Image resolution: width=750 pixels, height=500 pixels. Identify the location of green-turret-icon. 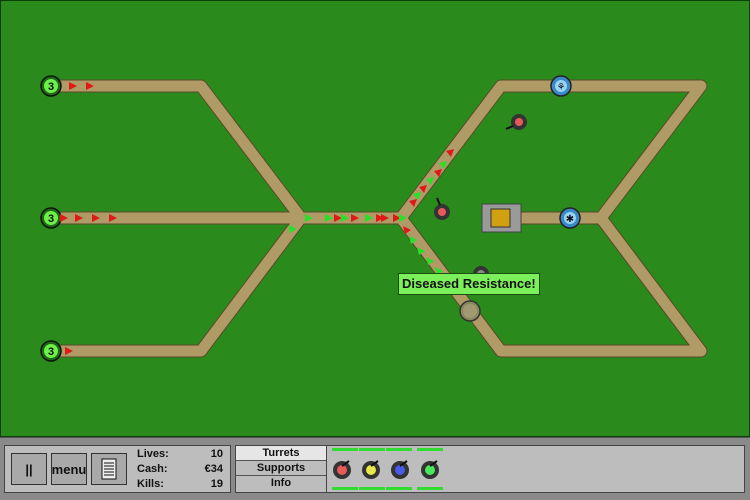
(430, 469).